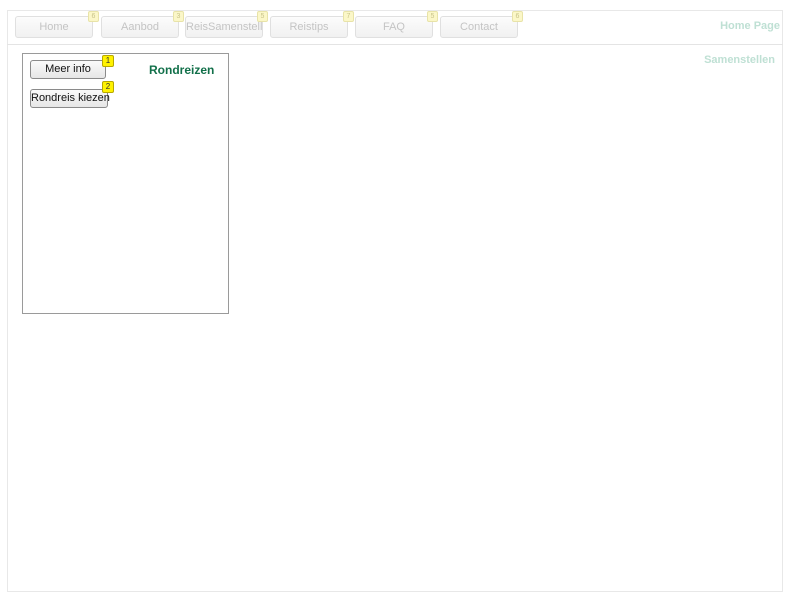  Describe the element at coordinates (394, 27) in the screenshot. I see `nav-faq-button: FAQ` at that location.